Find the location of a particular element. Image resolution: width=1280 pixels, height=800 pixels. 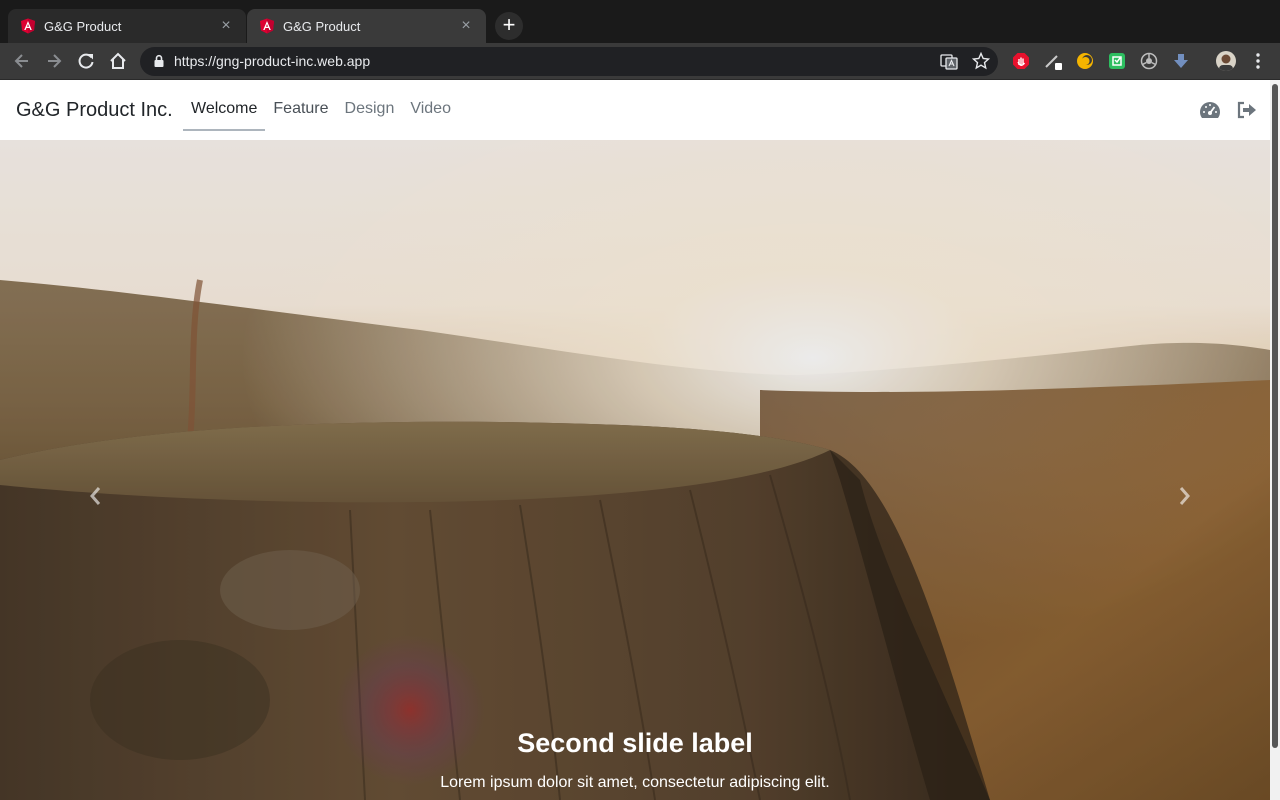

browser-toolbar: https://gng-product-inc.web.app is located at coordinates (640, 61).